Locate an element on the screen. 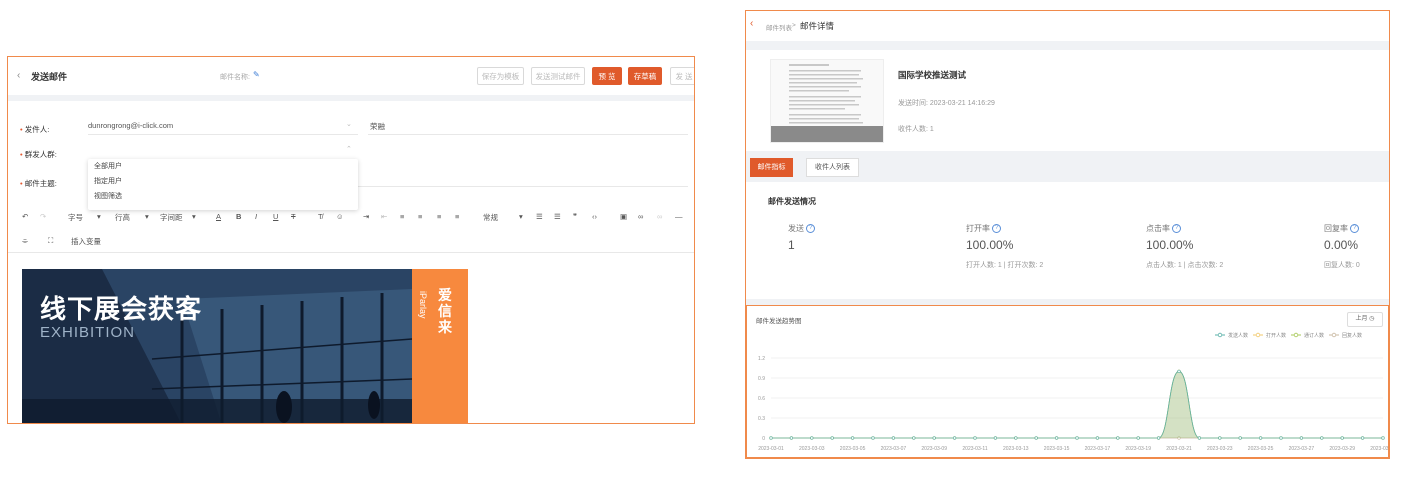  header-divider is located at coordinates (1067, 45).